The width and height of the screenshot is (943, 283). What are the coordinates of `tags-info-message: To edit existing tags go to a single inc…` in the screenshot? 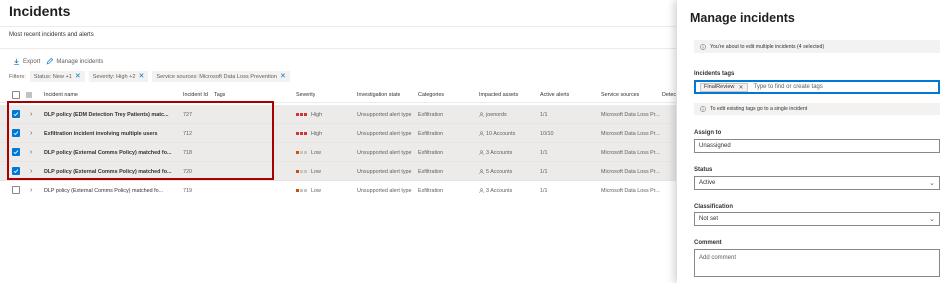 It's located at (759, 109).